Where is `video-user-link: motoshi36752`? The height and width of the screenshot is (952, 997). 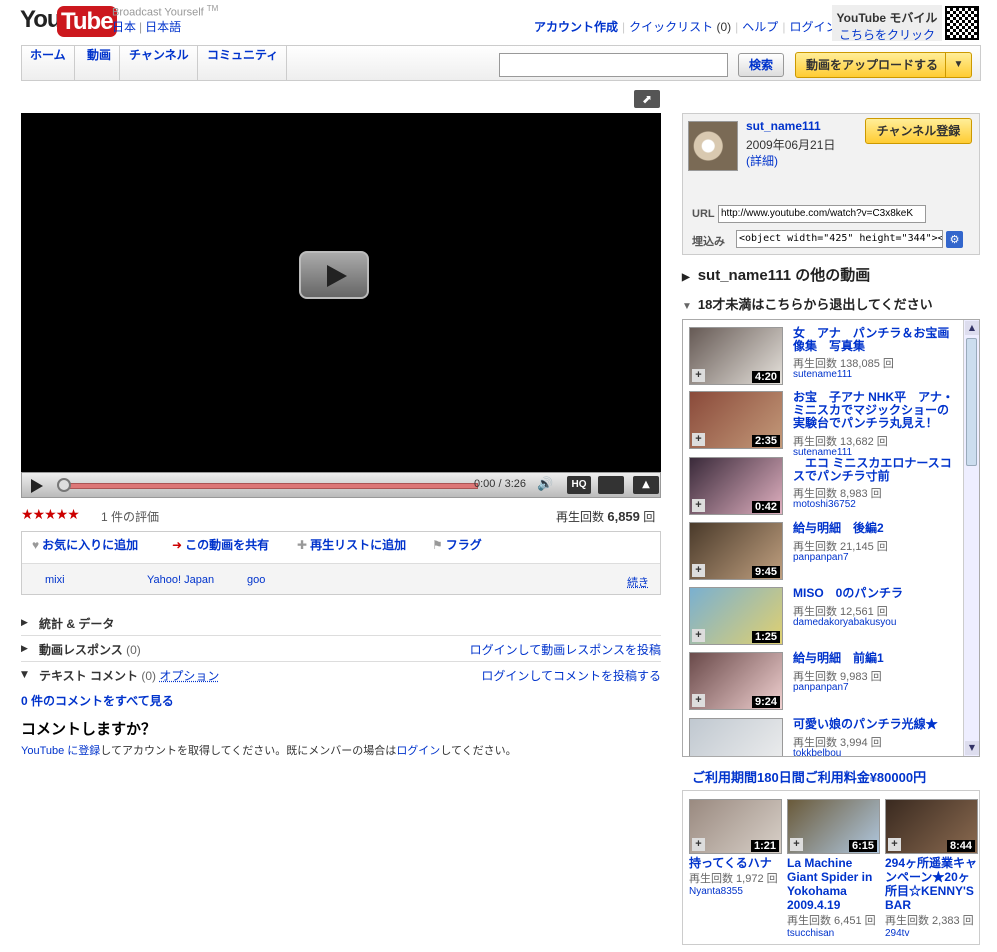 video-user-link: motoshi36752 is located at coordinates (824, 504).